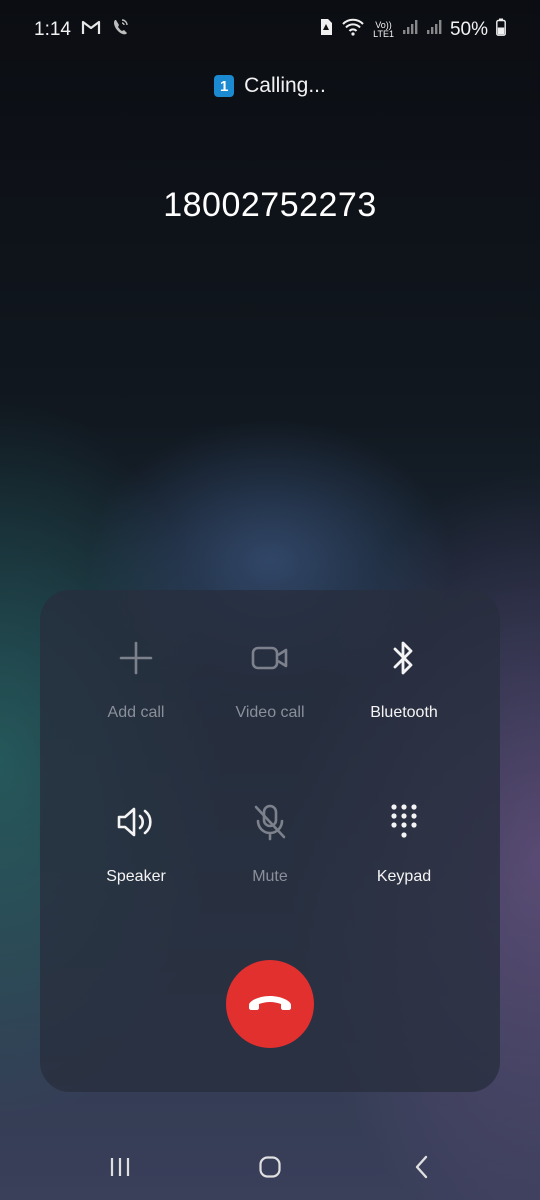 This screenshot has height=1200, width=540. What do you see at coordinates (270, 658) in the screenshot?
I see `video-camera-icon` at bounding box center [270, 658].